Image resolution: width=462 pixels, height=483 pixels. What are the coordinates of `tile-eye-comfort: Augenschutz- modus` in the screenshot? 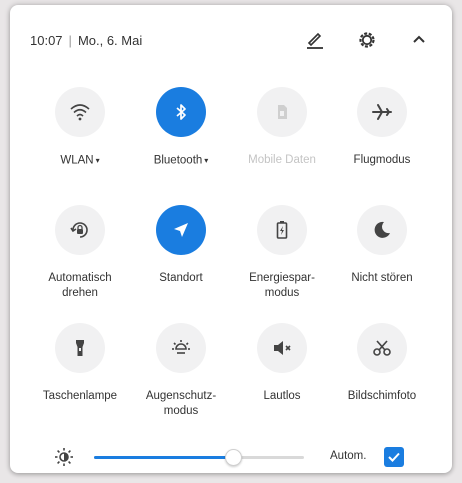 It's located at (181, 371).